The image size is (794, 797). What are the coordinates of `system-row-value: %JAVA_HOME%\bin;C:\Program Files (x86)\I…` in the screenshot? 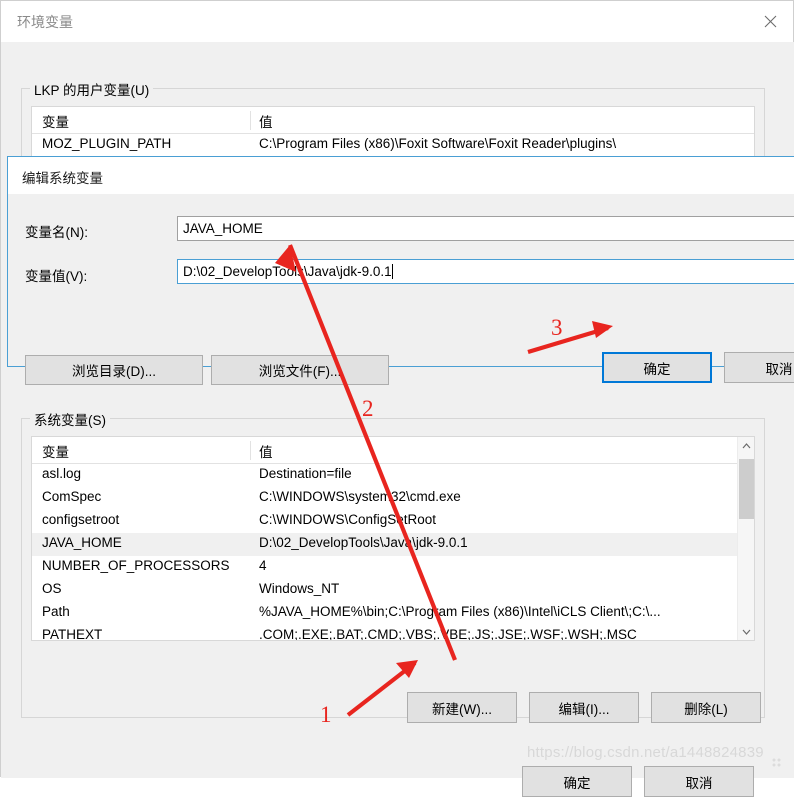 It's located at (460, 611).